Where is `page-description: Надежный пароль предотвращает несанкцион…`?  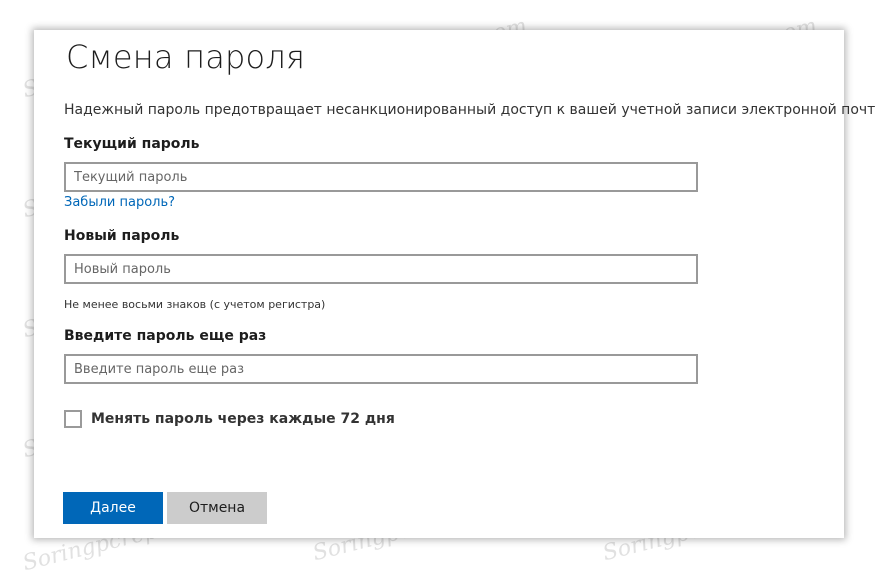 page-description: Надежный пароль предотвращает несанкцион… is located at coordinates (470, 110).